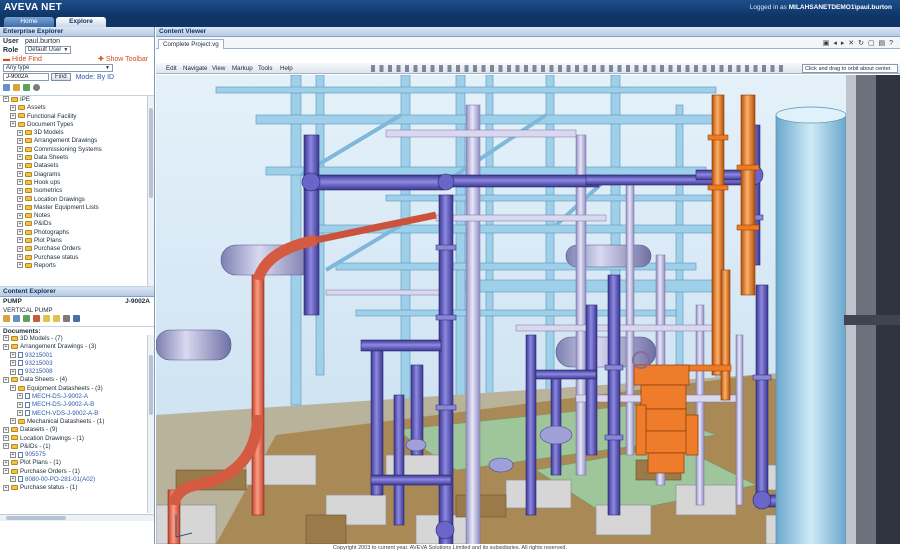 The height and width of the screenshot is (553, 900). What do you see at coordinates (36, 318) in the screenshot?
I see `delete-icon` at bounding box center [36, 318].